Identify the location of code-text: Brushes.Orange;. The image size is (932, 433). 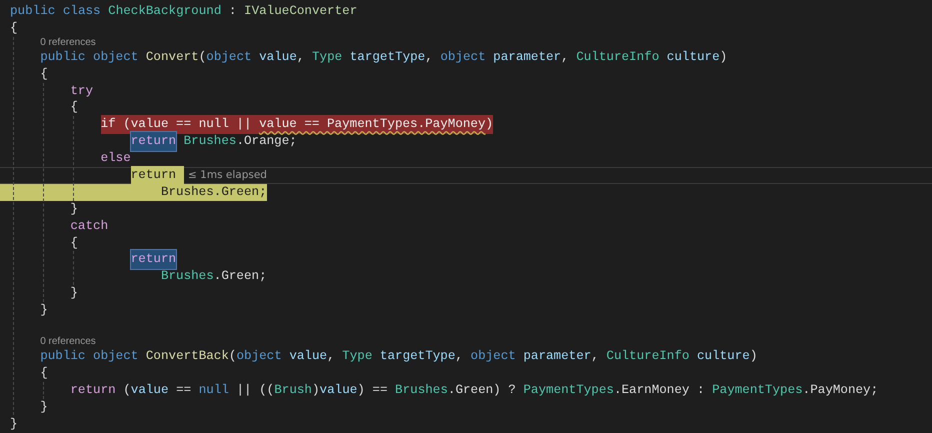
(239, 141).